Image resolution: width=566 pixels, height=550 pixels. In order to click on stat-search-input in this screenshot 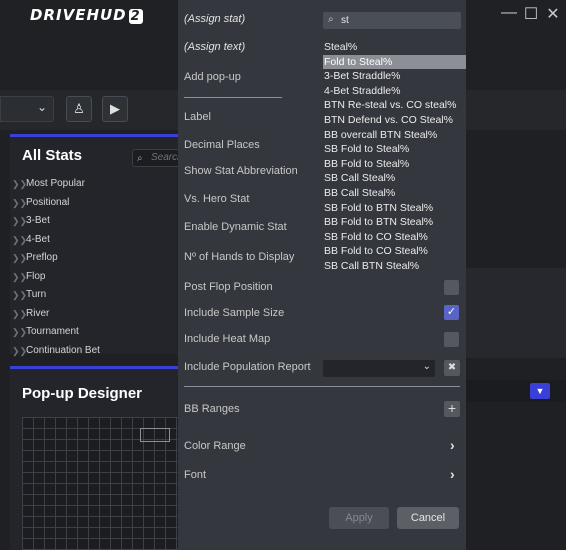, I will do `click(399, 20)`.